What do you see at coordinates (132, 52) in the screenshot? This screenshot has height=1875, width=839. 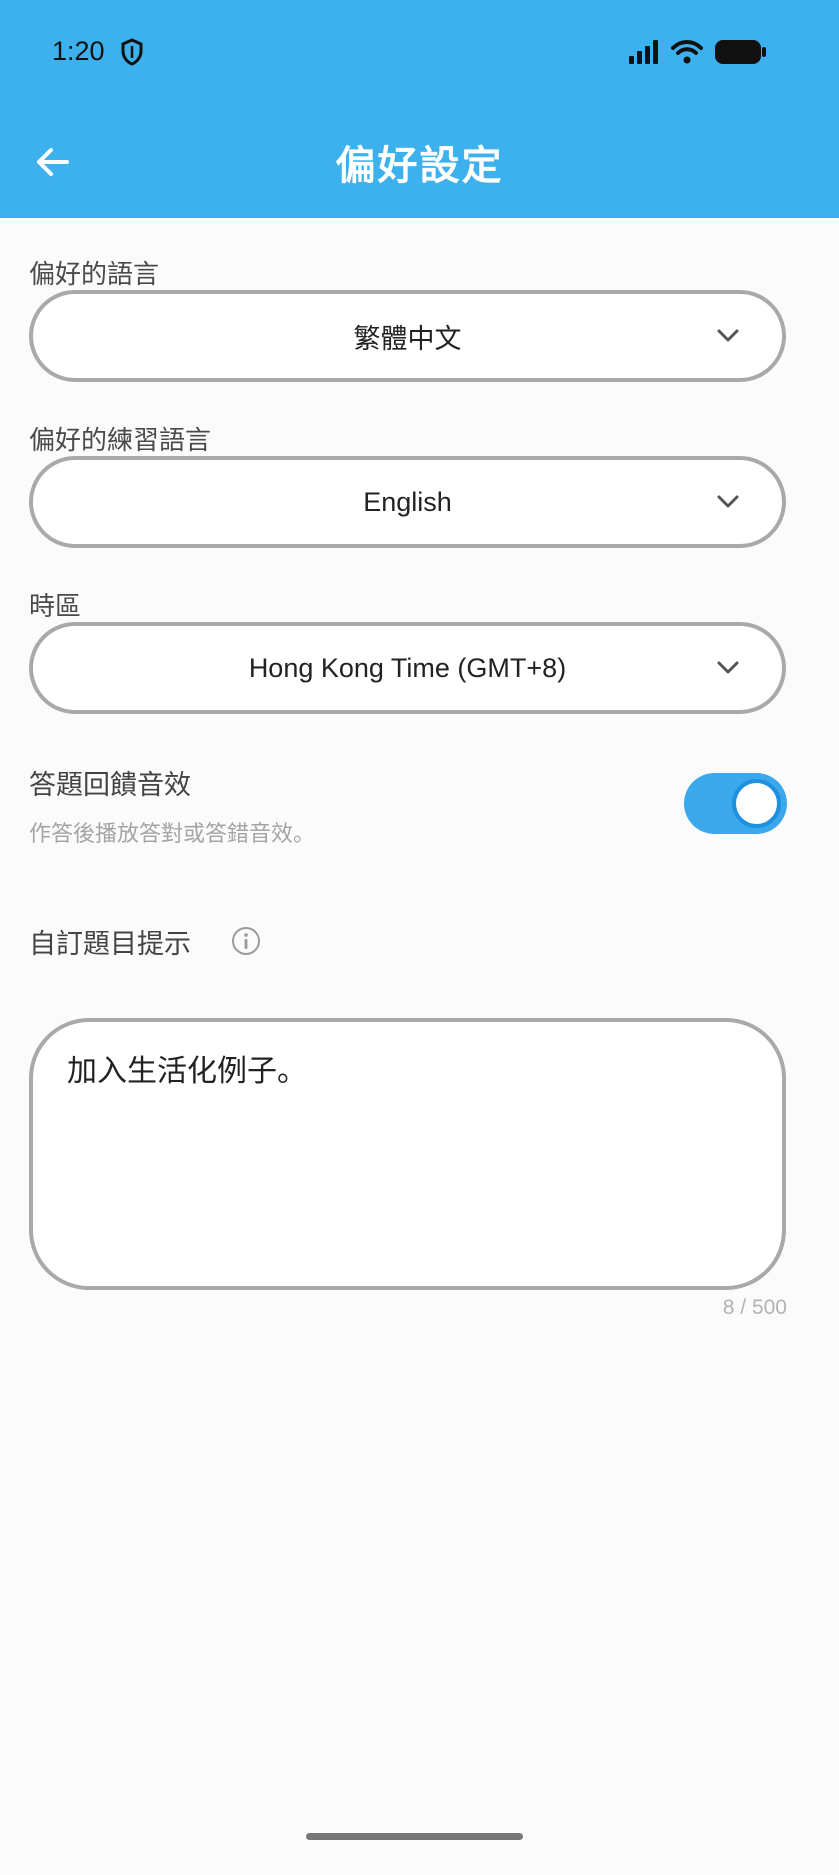 I see `shield-icon` at bounding box center [132, 52].